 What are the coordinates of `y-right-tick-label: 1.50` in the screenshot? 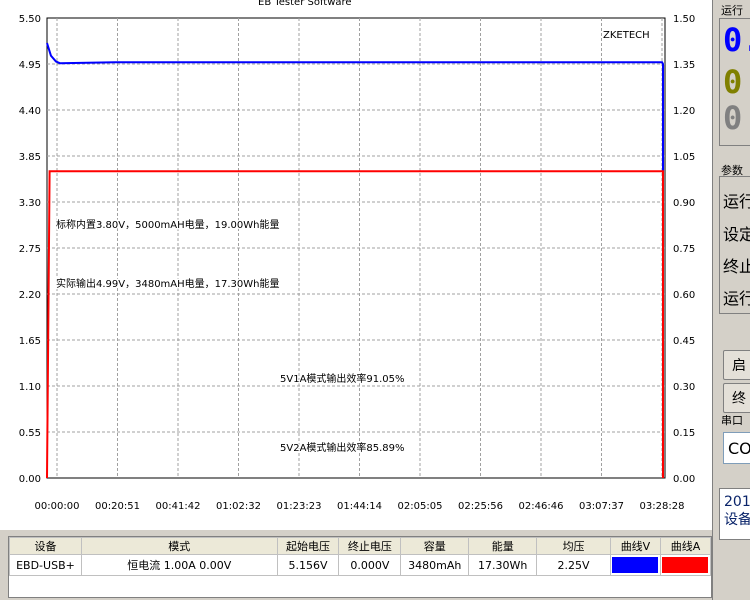 It's located at (684, 19).